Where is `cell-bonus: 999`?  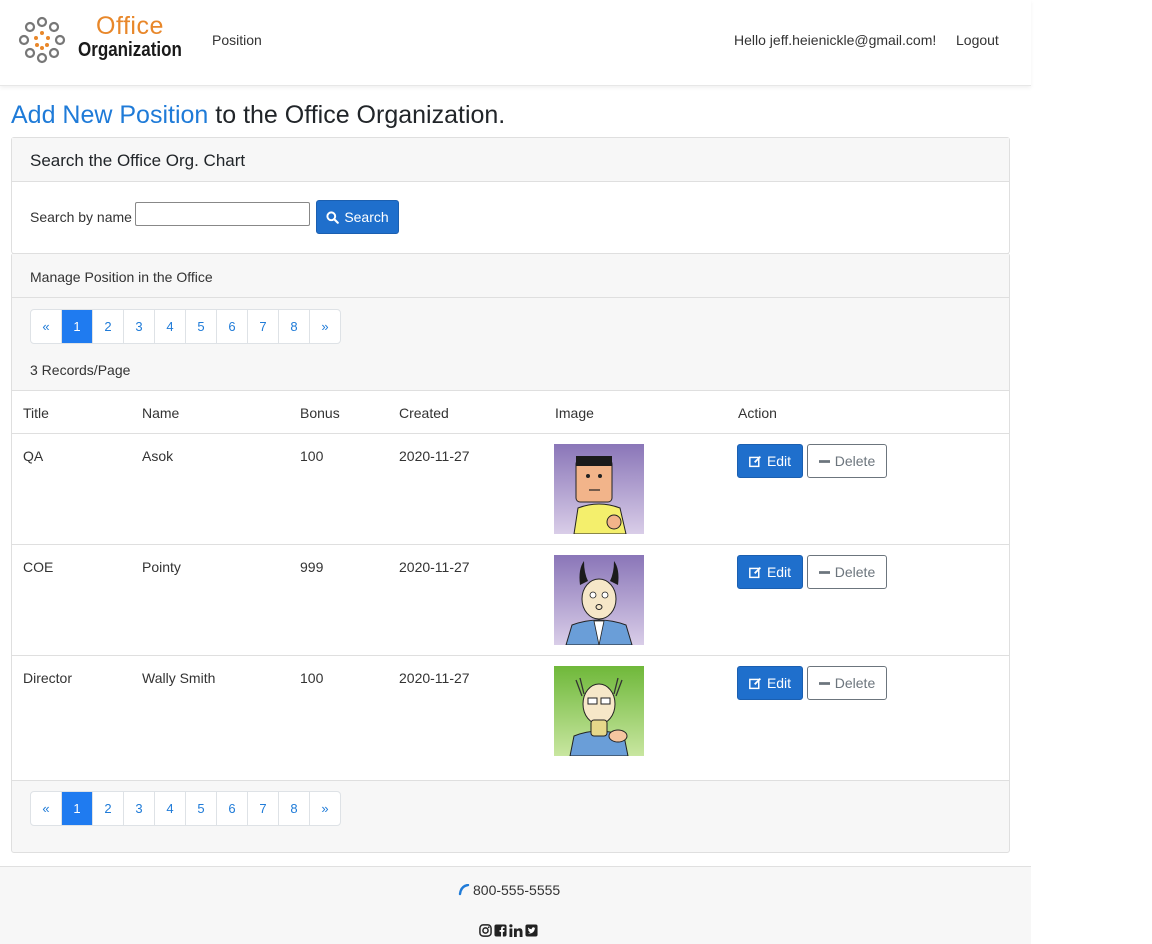 cell-bonus: 999 is located at coordinates (312, 567).